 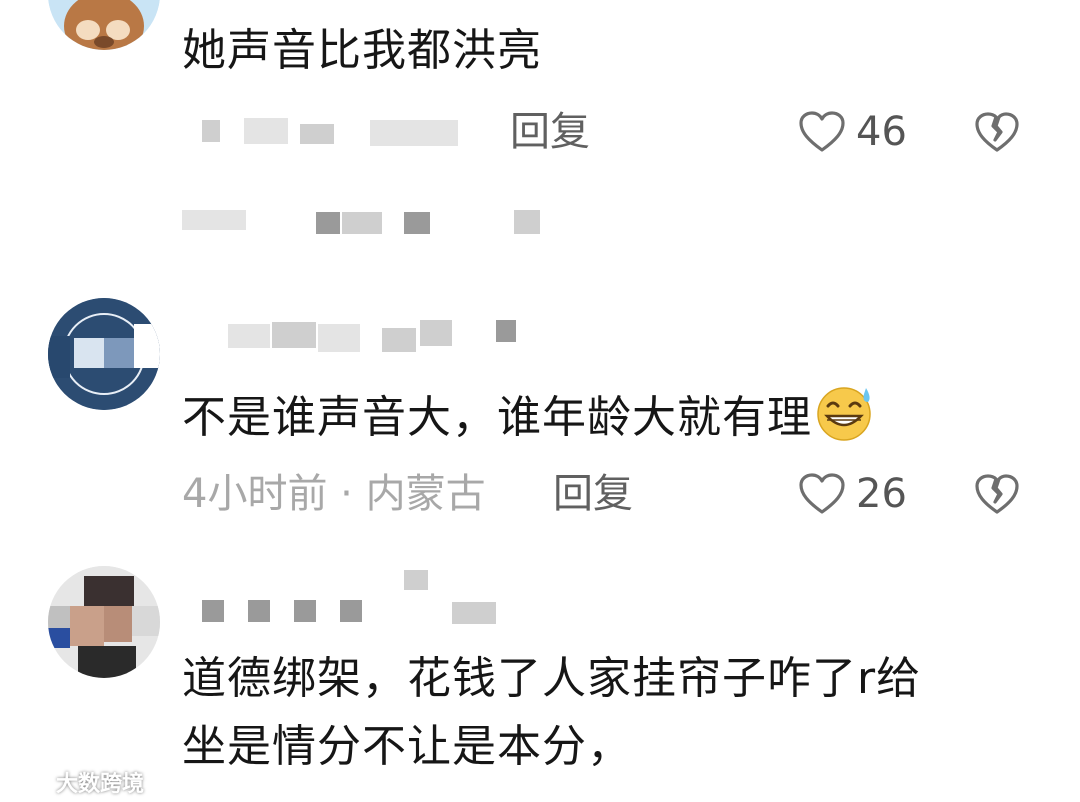 I want to click on badge-avatar-icon, so click(x=104, y=354).